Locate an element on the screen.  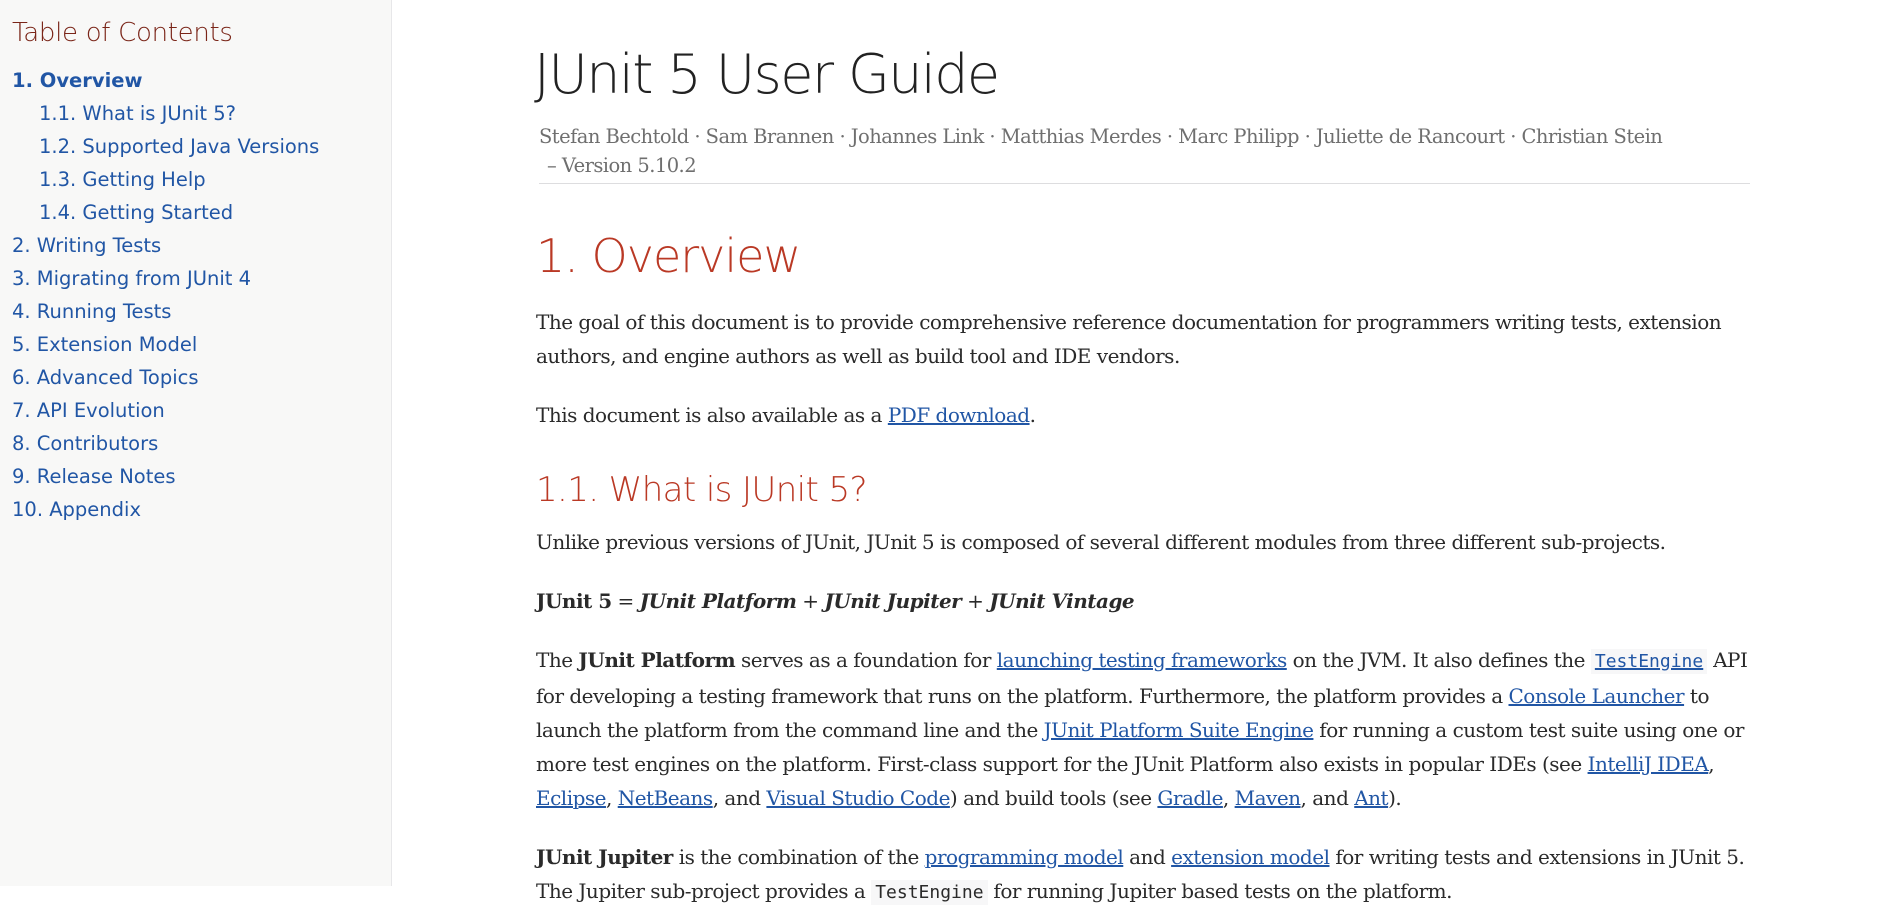
revision-number: – Version 5.10.2 is located at coordinates (622, 165).